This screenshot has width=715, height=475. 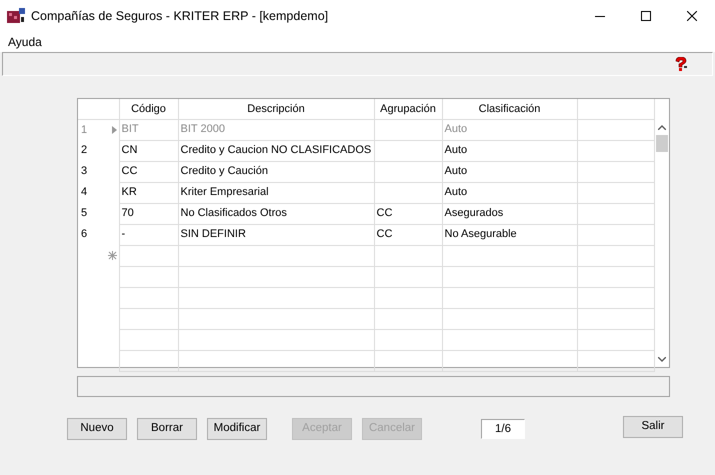 I want to click on row-number: 1, so click(x=84, y=130).